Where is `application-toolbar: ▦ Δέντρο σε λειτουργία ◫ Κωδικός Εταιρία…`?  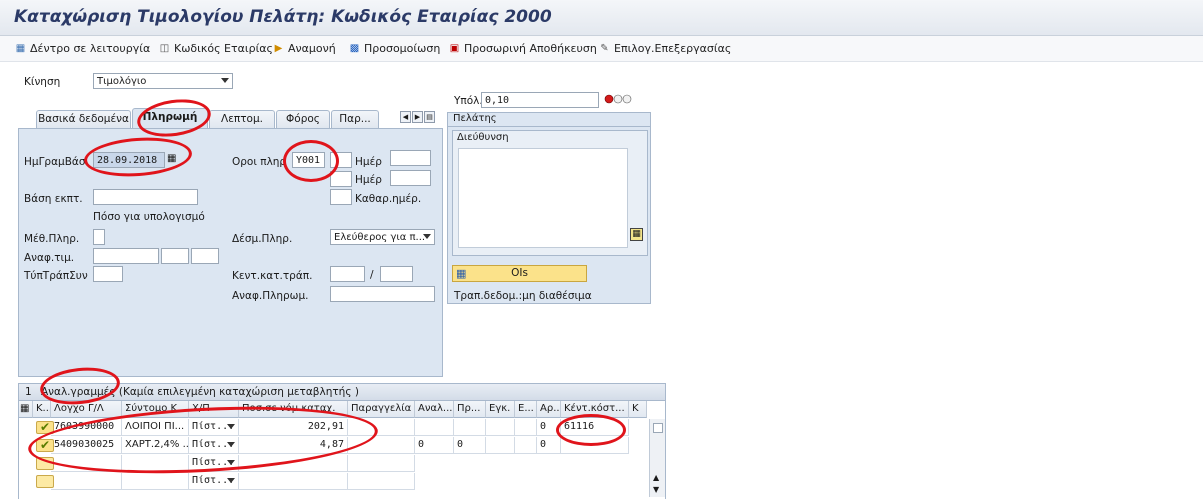 application-toolbar: ▦ Δέντρο σε λειτουργία ◫ Κωδικός Εταιρία… is located at coordinates (601, 49).